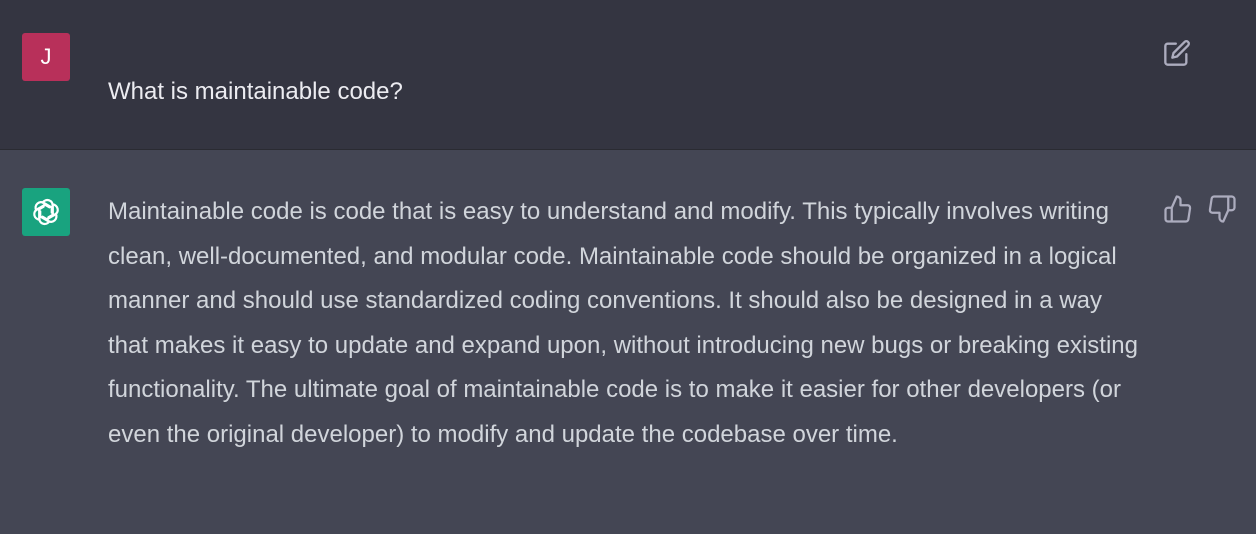  I want to click on thumbs-up-icon, so click(1178, 209).